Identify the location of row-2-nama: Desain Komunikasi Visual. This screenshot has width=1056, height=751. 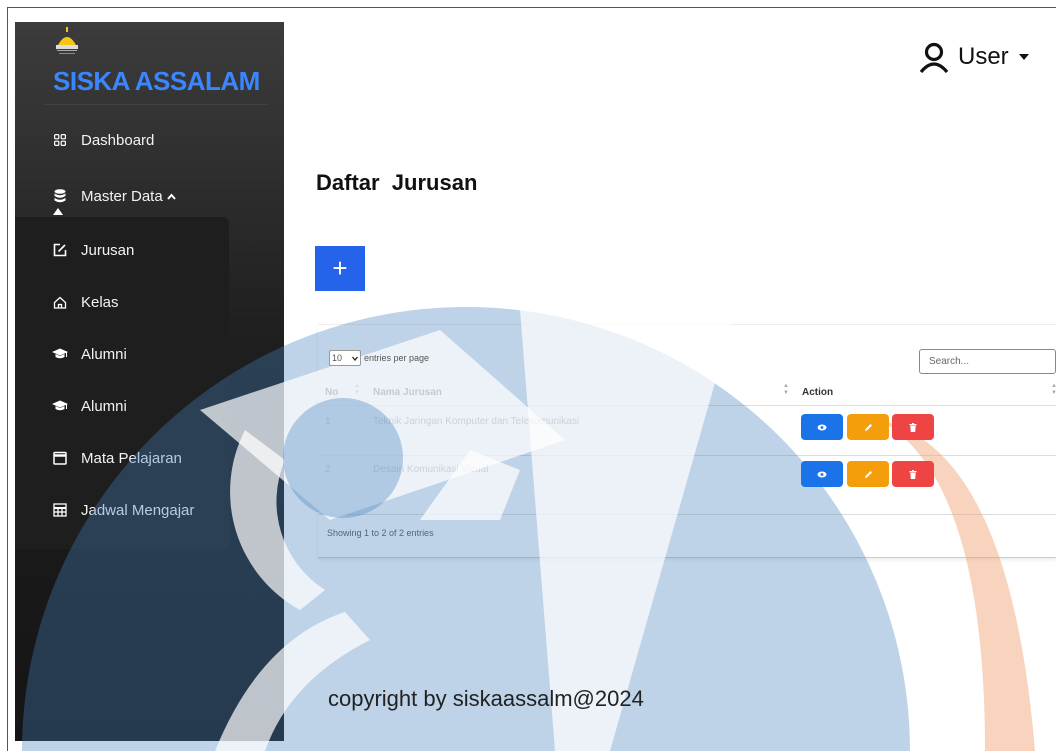
(431, 469).